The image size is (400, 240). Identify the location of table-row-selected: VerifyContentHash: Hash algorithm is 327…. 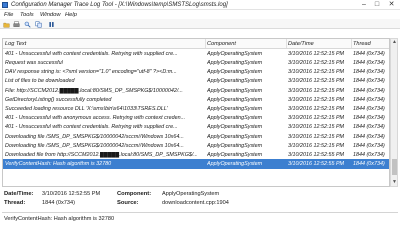
(196, 164).